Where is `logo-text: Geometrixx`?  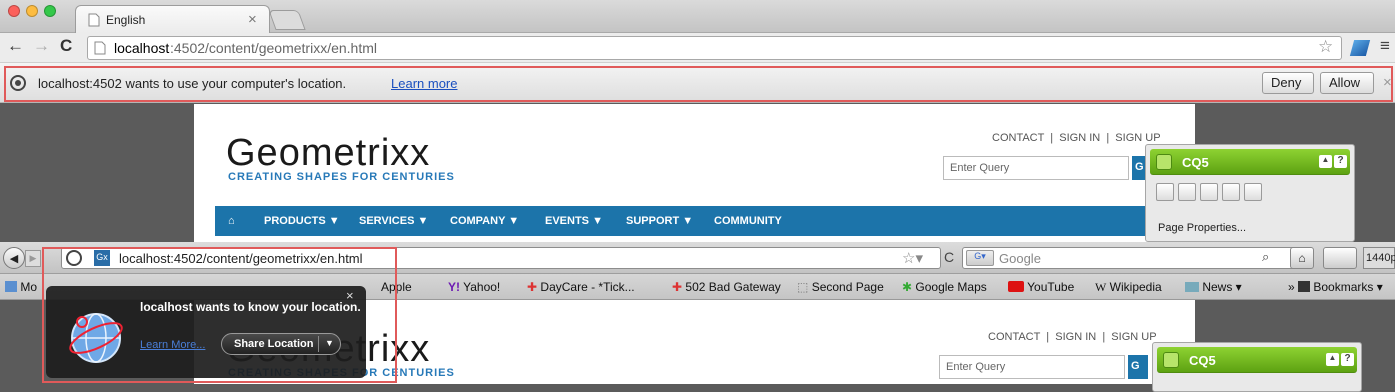
logo-text: Geometrixx is located at coordinates (328, 153).